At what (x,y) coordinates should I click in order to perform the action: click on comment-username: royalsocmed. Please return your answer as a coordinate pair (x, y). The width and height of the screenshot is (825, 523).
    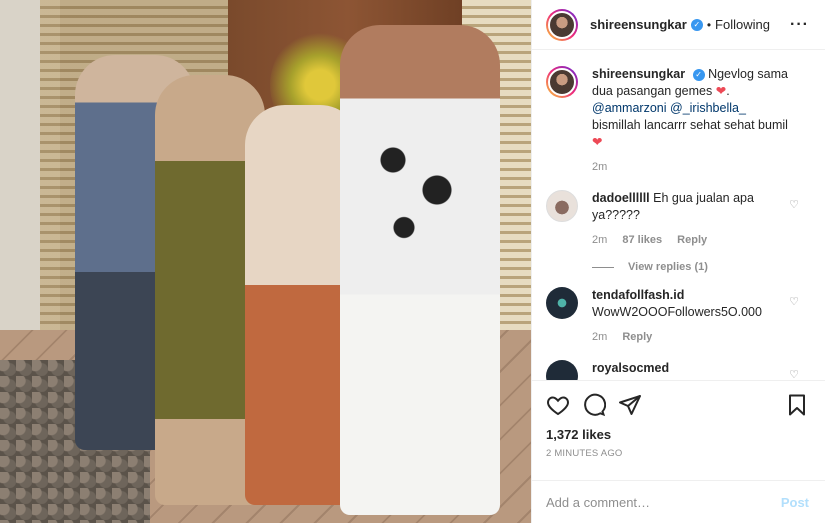
    Looking at the image, I should click on (630, 368).